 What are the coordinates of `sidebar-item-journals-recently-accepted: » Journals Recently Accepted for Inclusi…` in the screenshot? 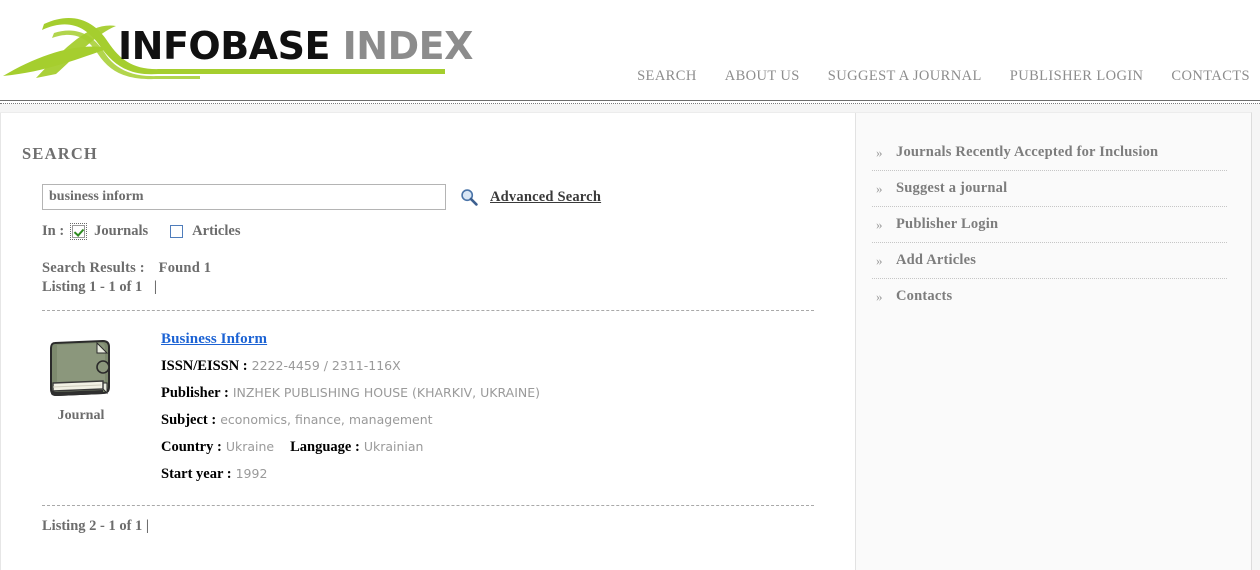 It's located at (1049, 153).